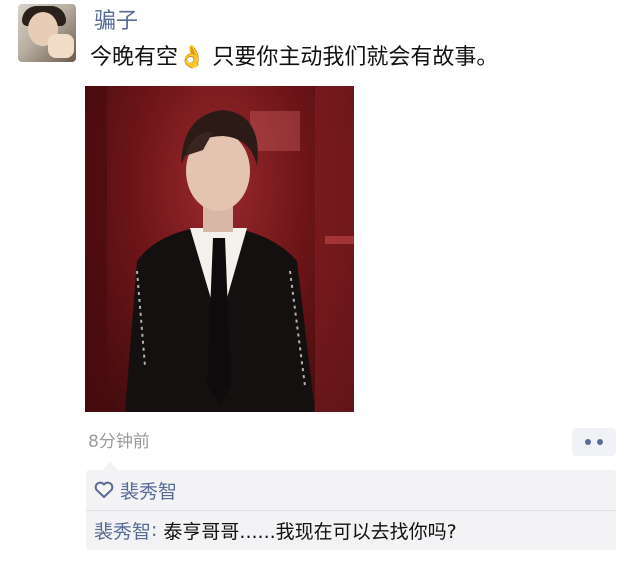 The width and height of the screenshot is (640, 571). I want to click on post-timestamp: 8分钟前, so click(119, 442).